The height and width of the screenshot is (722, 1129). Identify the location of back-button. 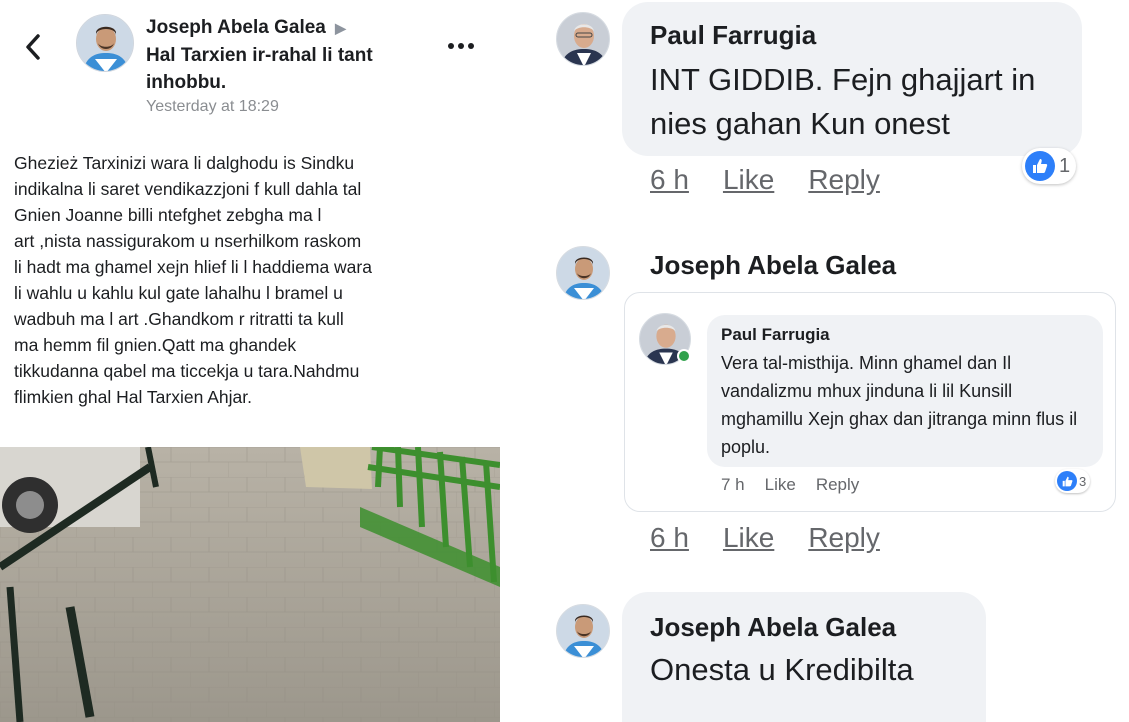
(33, 47).